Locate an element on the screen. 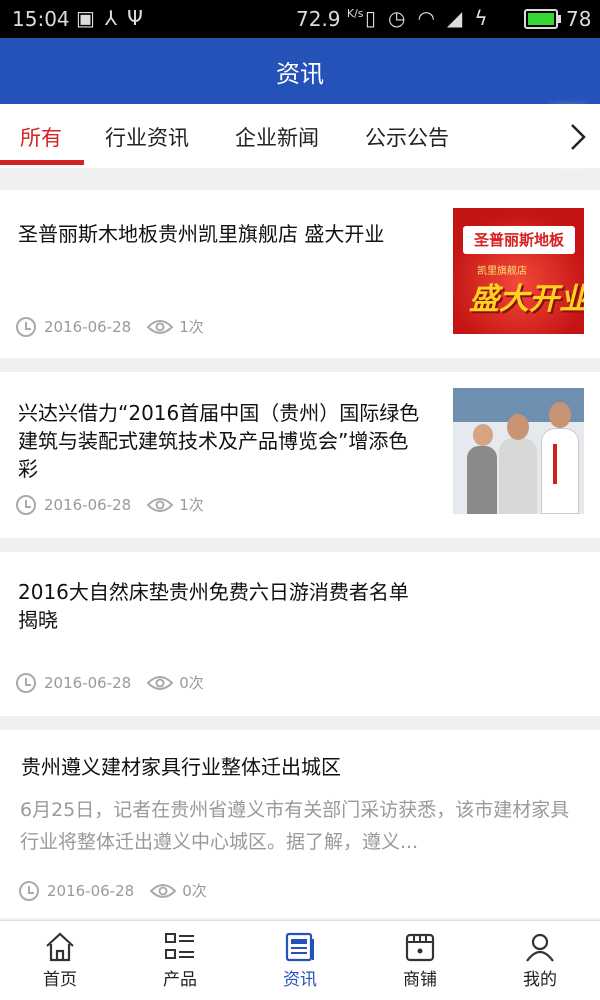 This screenshot has width=600, height=1000. nav-news: 资讯 is located at coordinates (300, 960).